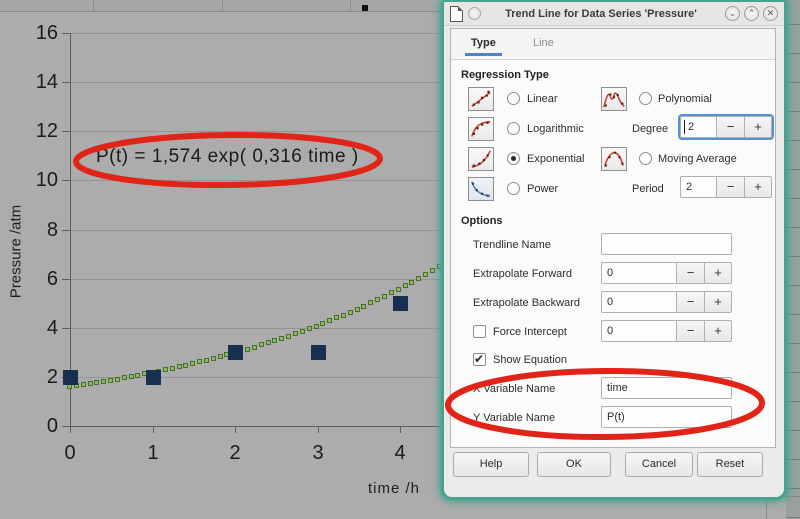 The height and width of the screenshot is (519, 800). I want to click on degree-decrement-button: −, so click(730, 127).